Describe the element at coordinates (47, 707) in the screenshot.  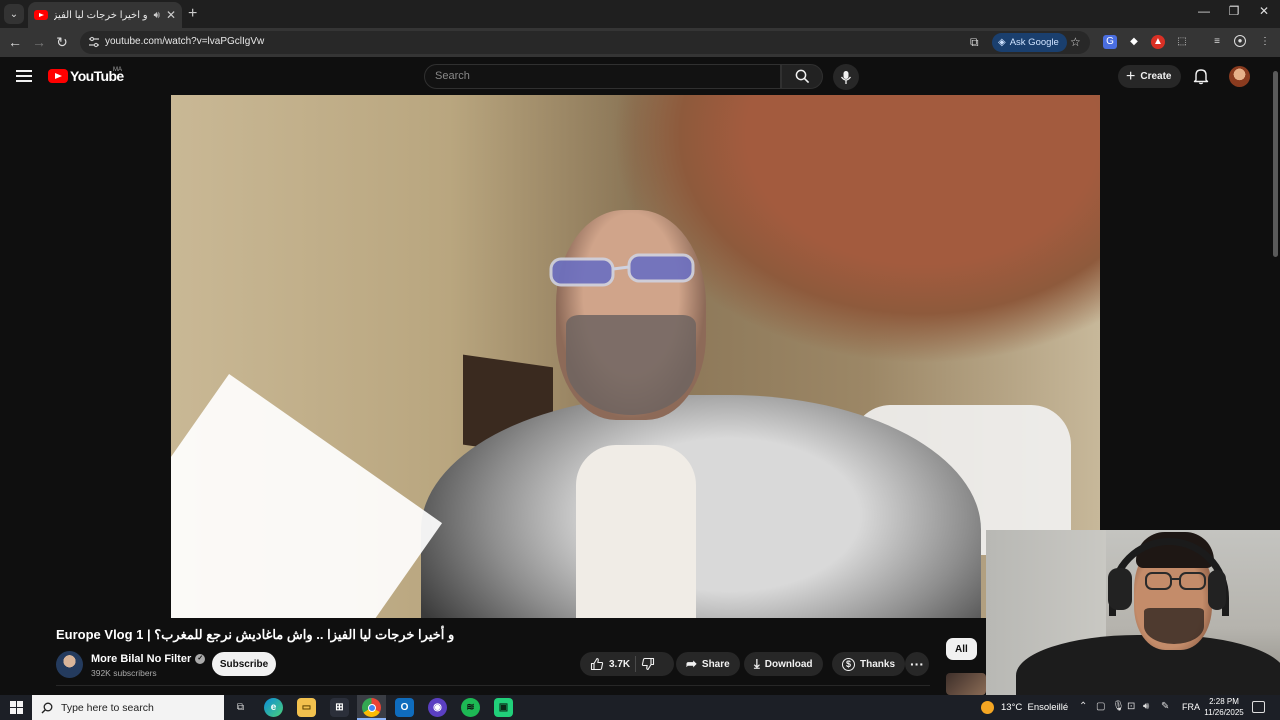
I see `taskbar-search-icon` at that location.